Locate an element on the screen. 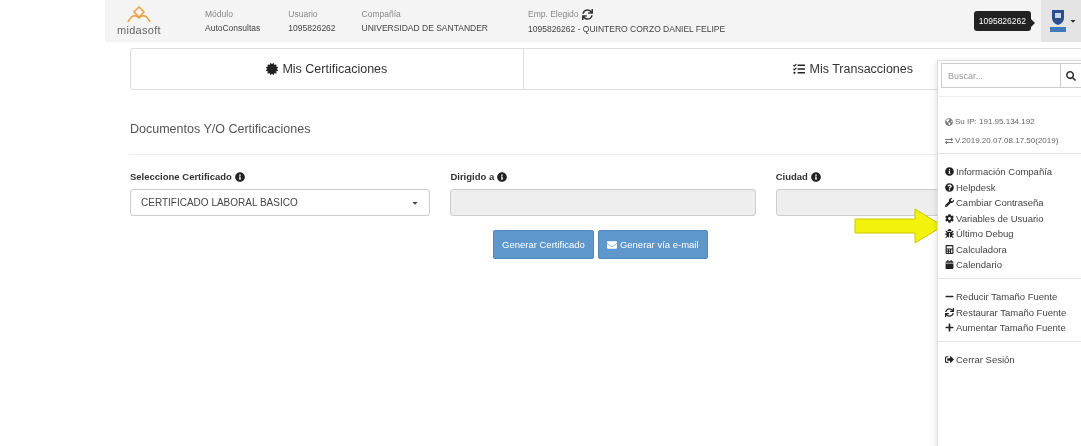  calendar-icon is located at coordinates (949, 264).